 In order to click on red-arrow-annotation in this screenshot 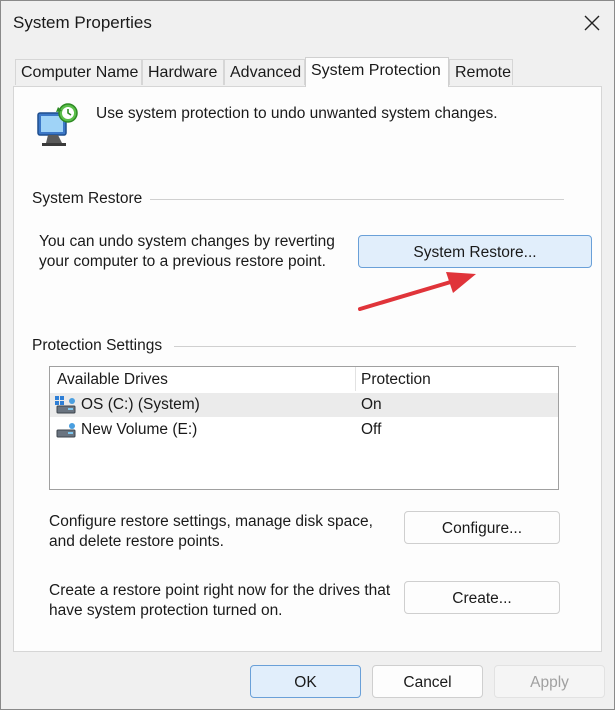, I will do `click(417, 291)`.